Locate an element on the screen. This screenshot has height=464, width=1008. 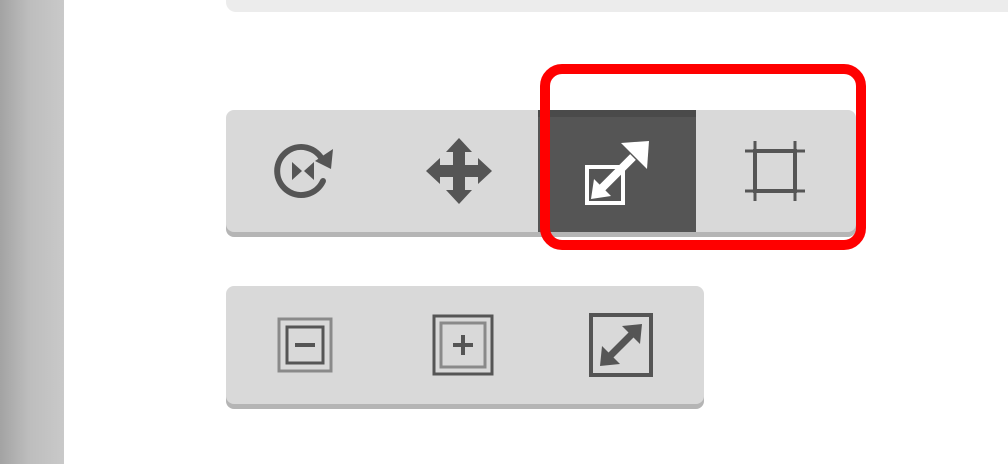
left-sidebar-rail is located at coordinates (32, 232).